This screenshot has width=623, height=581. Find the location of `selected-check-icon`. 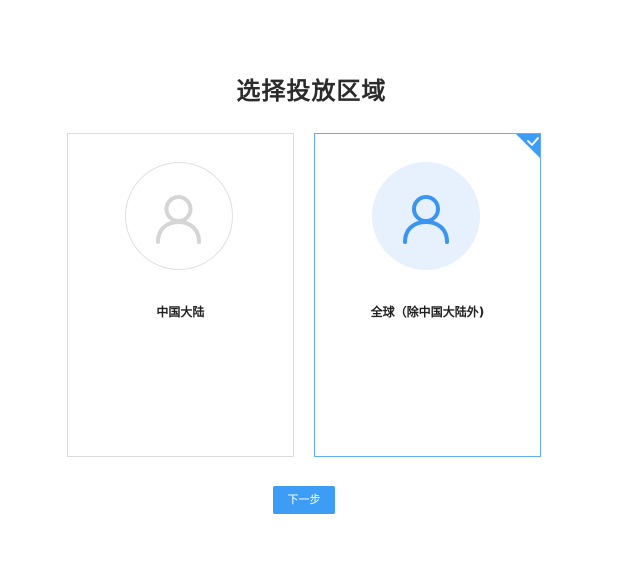

selected-check-icon is located at coordinates (528, 146).